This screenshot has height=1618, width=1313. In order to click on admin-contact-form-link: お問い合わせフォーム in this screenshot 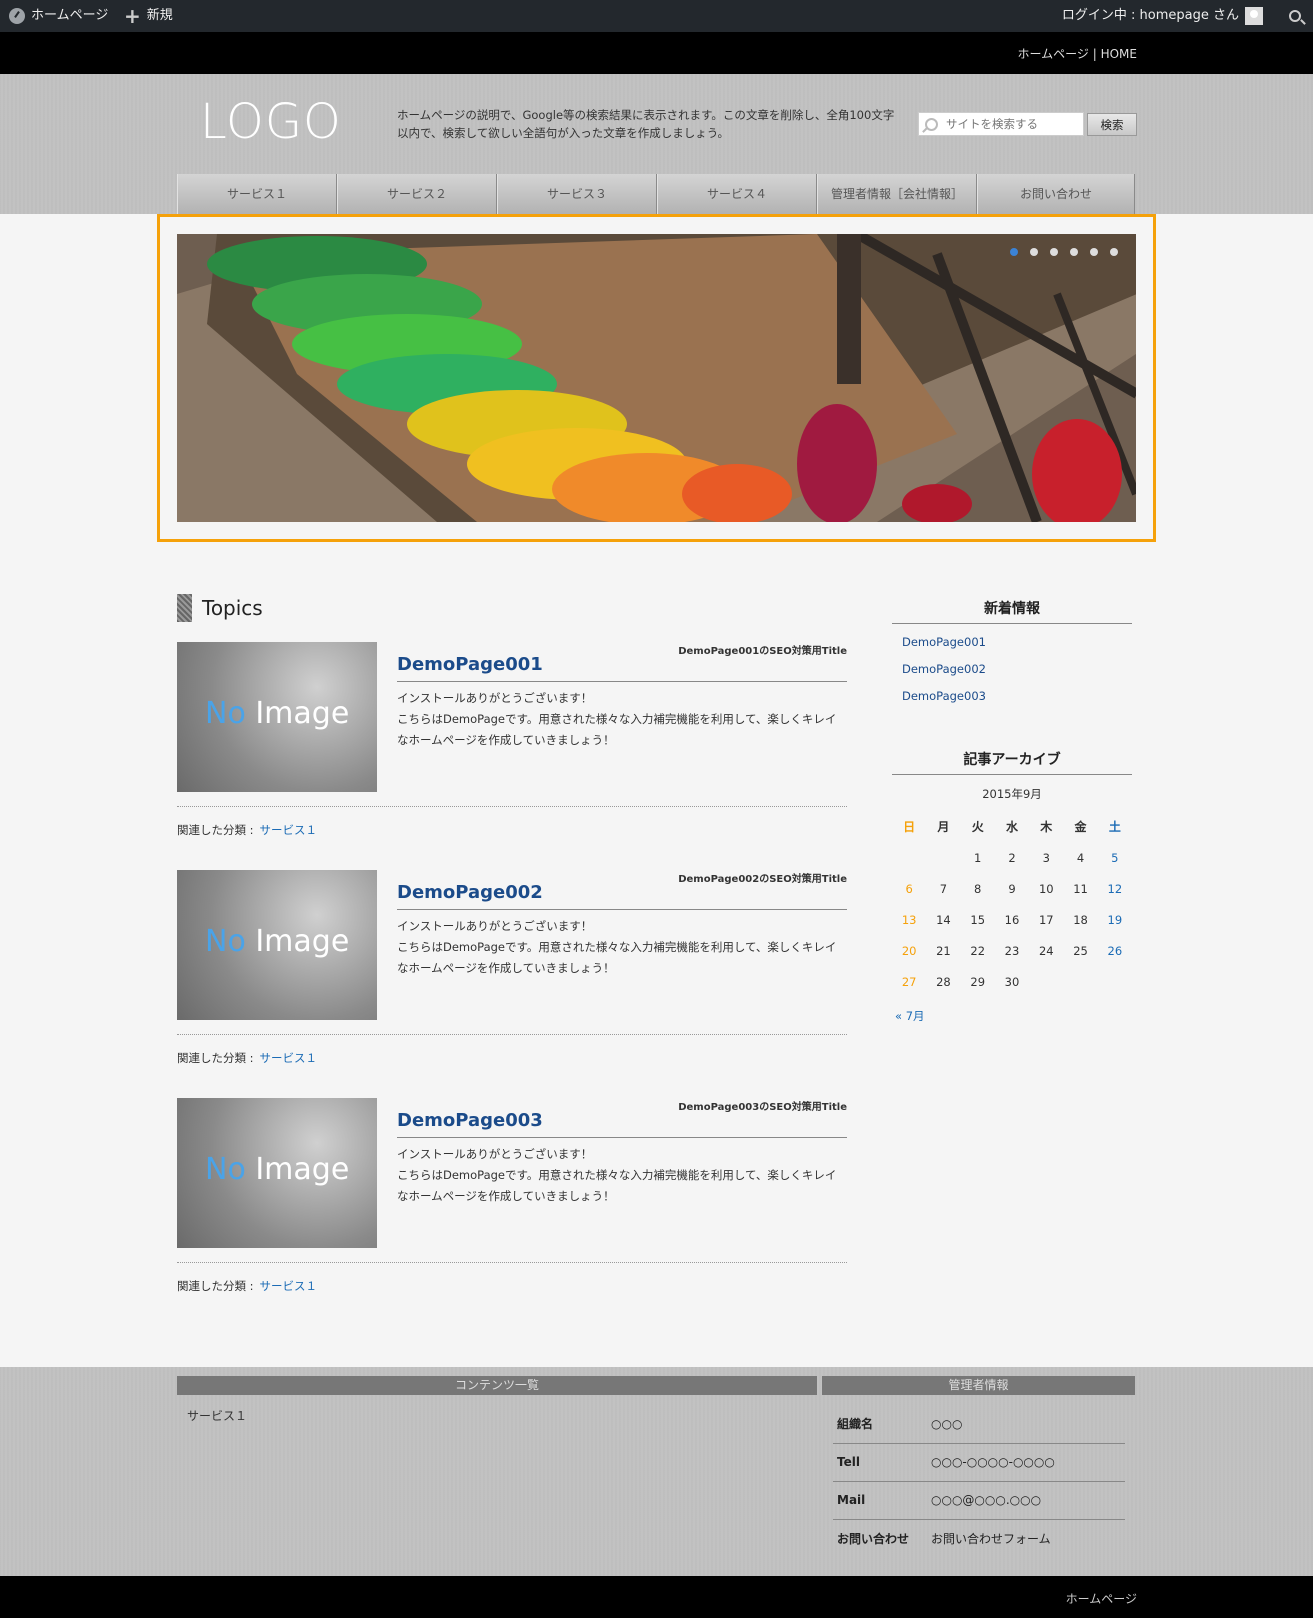, I will do `click(1028, 1538)`.